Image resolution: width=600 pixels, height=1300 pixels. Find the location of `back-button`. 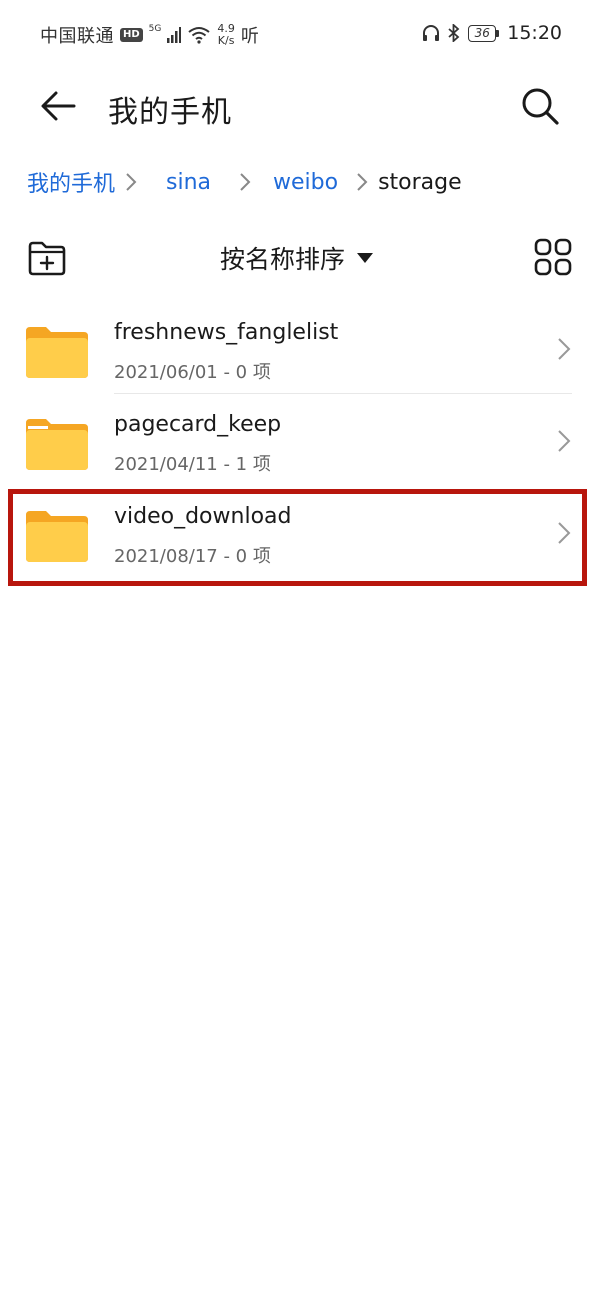

back-button is located at coordinates (58, 106).